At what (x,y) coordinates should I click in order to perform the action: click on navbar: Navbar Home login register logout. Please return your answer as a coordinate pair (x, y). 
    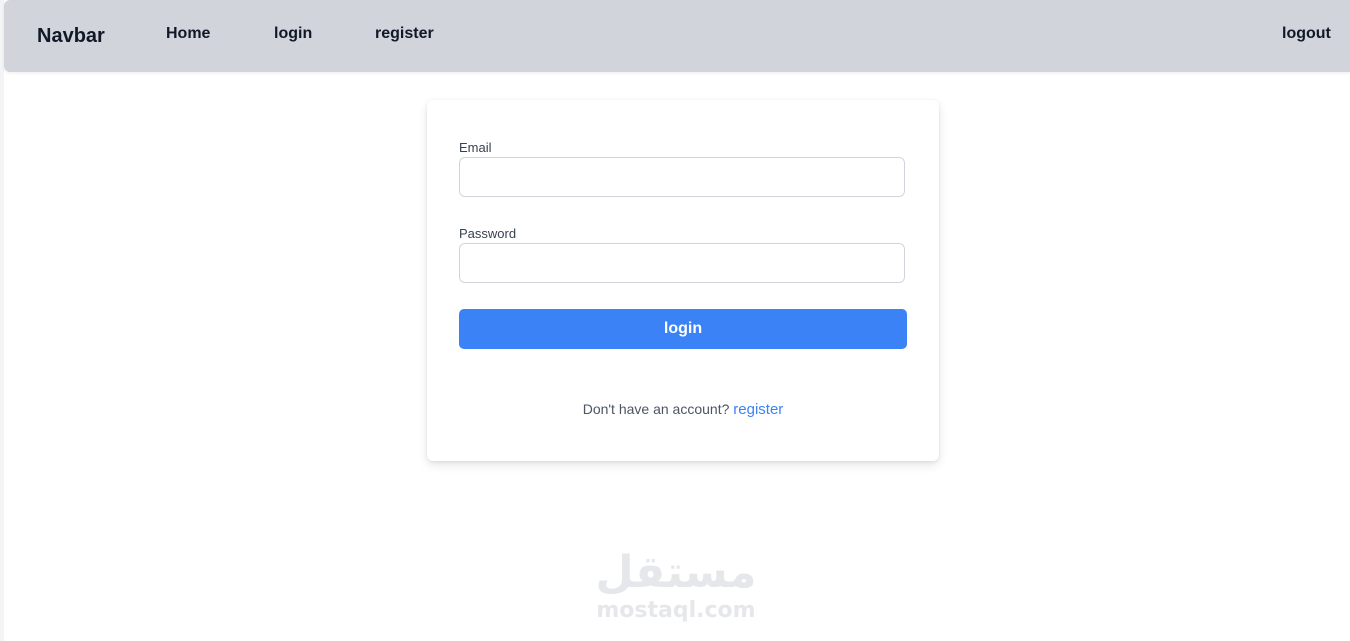
    Looking at the image, I should click on (677, 36).